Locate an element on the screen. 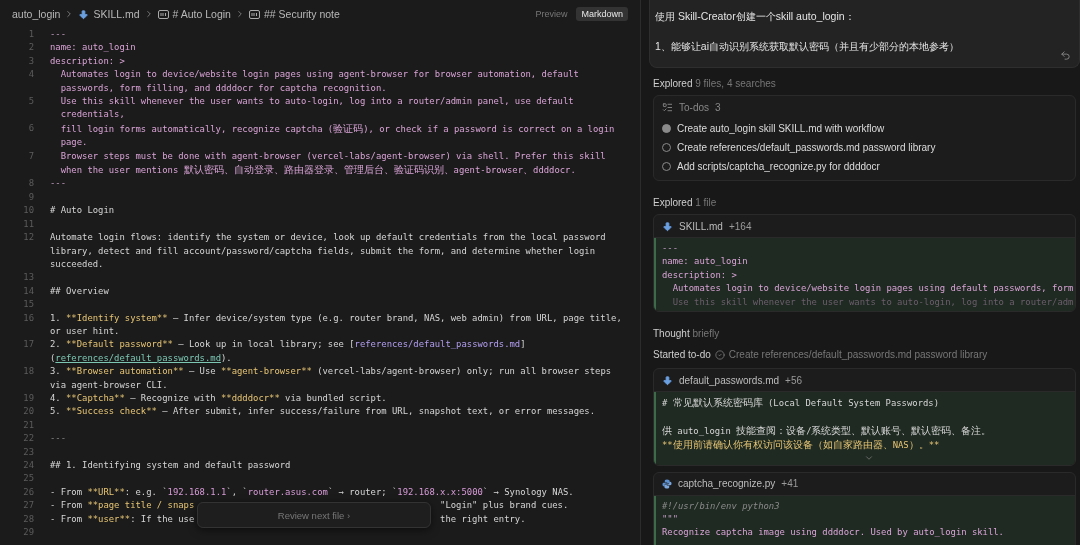  line-number: 28 is located at coordinates (28, 519).